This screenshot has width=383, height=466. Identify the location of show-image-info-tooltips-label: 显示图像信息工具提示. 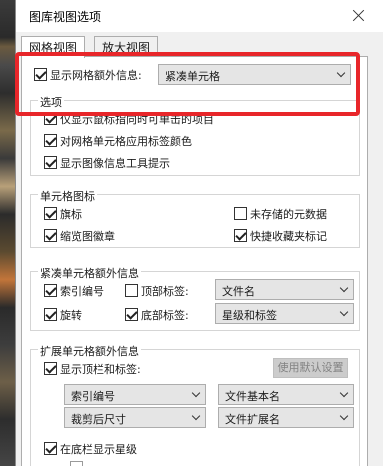
(115, 163).